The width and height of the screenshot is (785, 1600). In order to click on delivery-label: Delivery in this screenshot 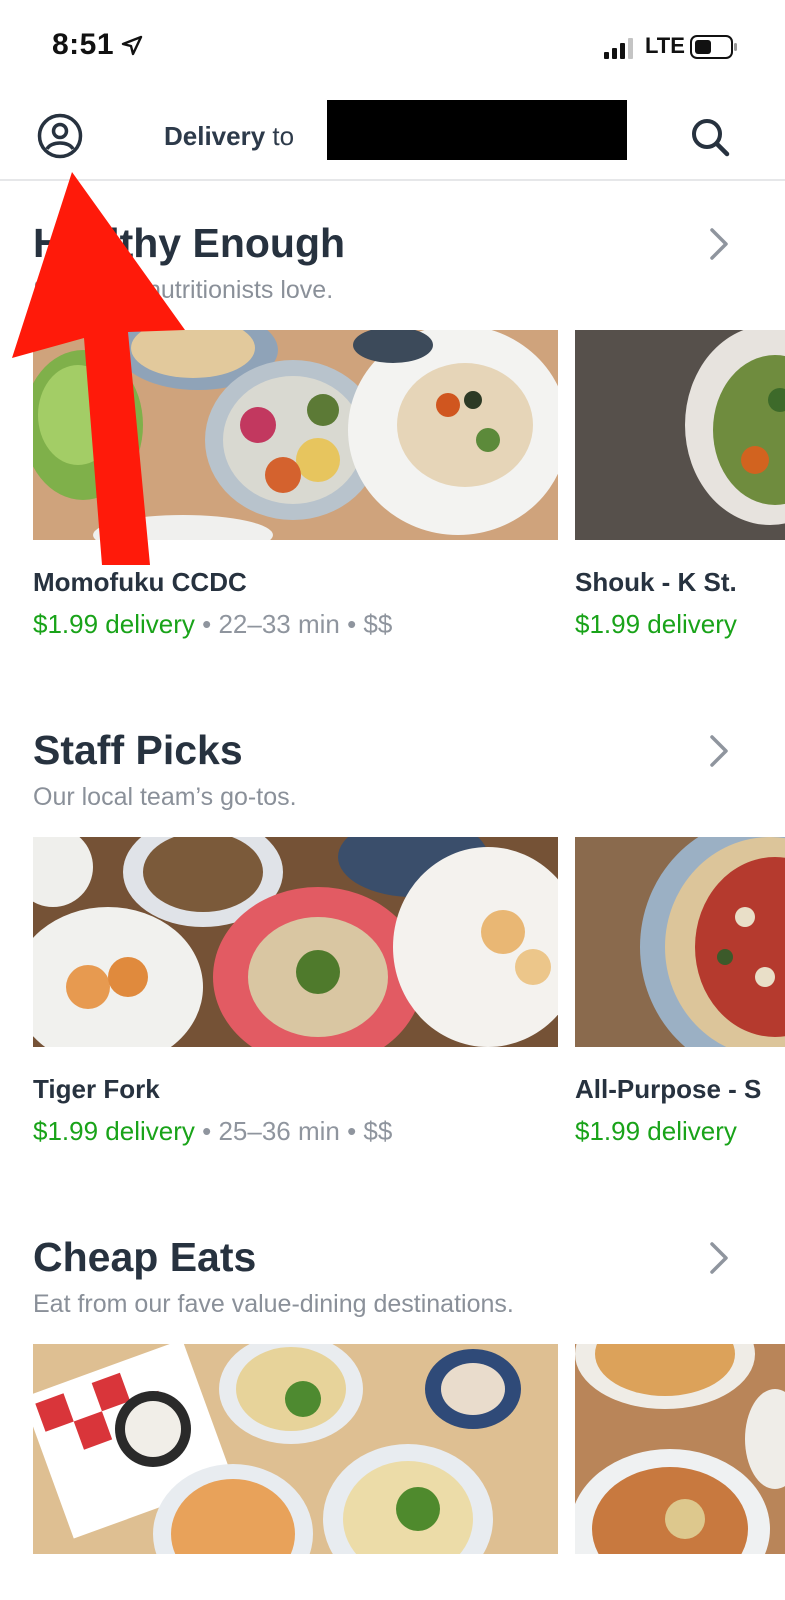, I will do `click(215, 136)`.